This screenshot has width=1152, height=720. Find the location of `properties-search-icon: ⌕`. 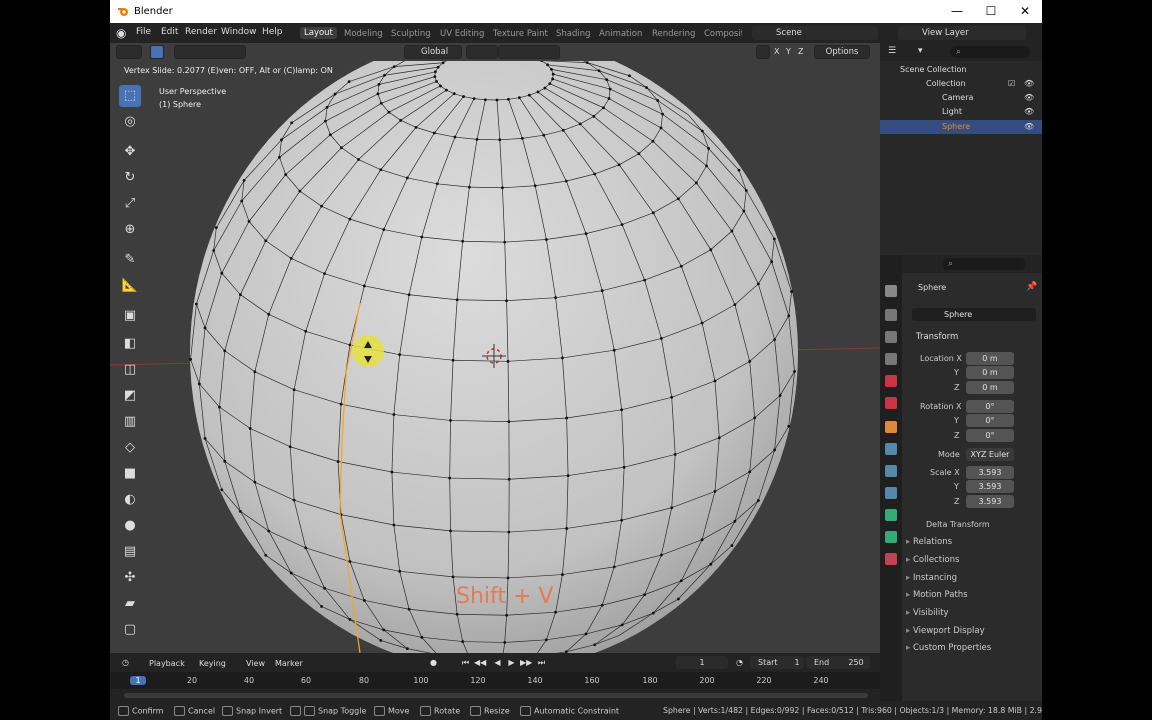

properties-search-icon: ⌕ is located at coordinates (984, 264).